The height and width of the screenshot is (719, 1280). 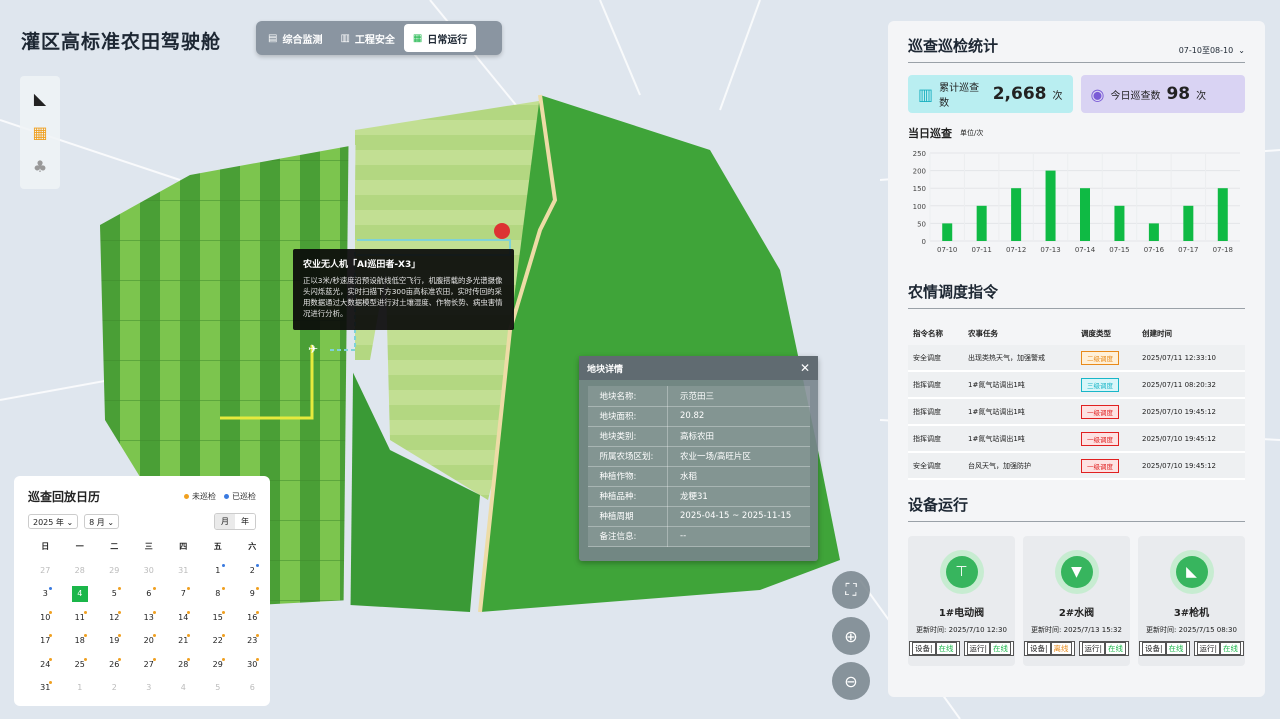 I want to click on date-range-select: 07-10至08-10 ⌄, so click(x=1212, y=50).